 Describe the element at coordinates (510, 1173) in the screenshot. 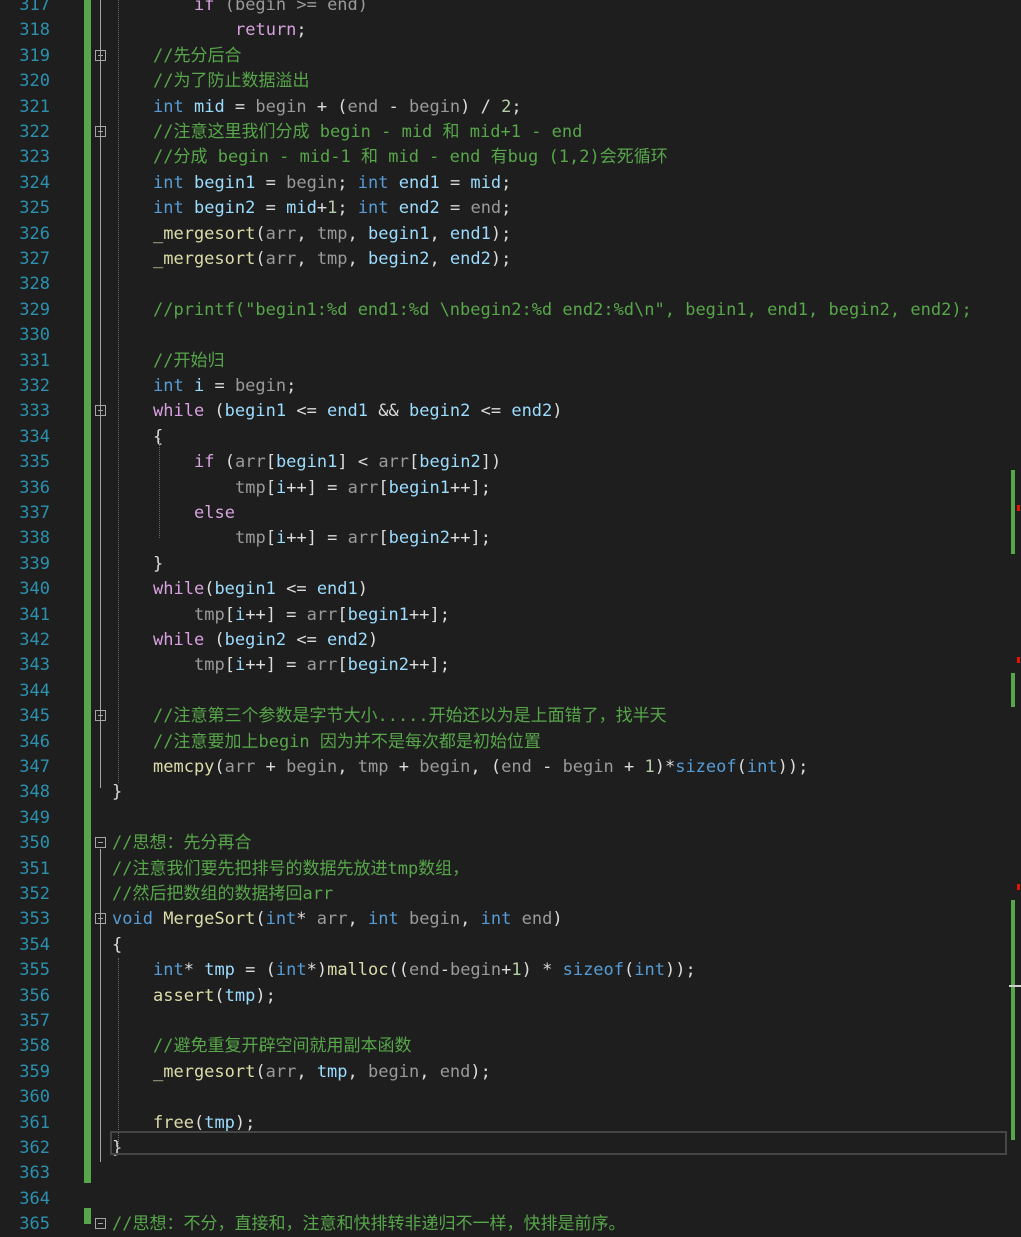

I see `code-line: 363` at that location.